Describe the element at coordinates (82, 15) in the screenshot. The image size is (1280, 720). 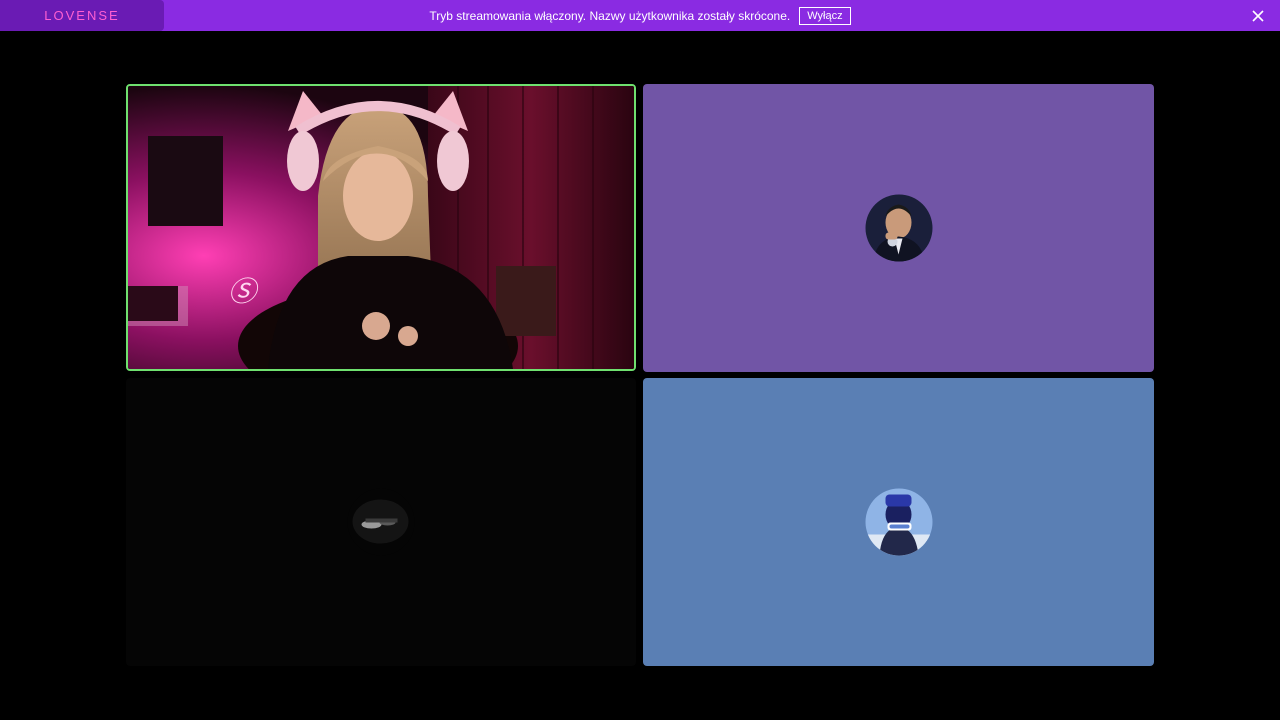
I see `lovense-logo: LOVENSE` at that location.